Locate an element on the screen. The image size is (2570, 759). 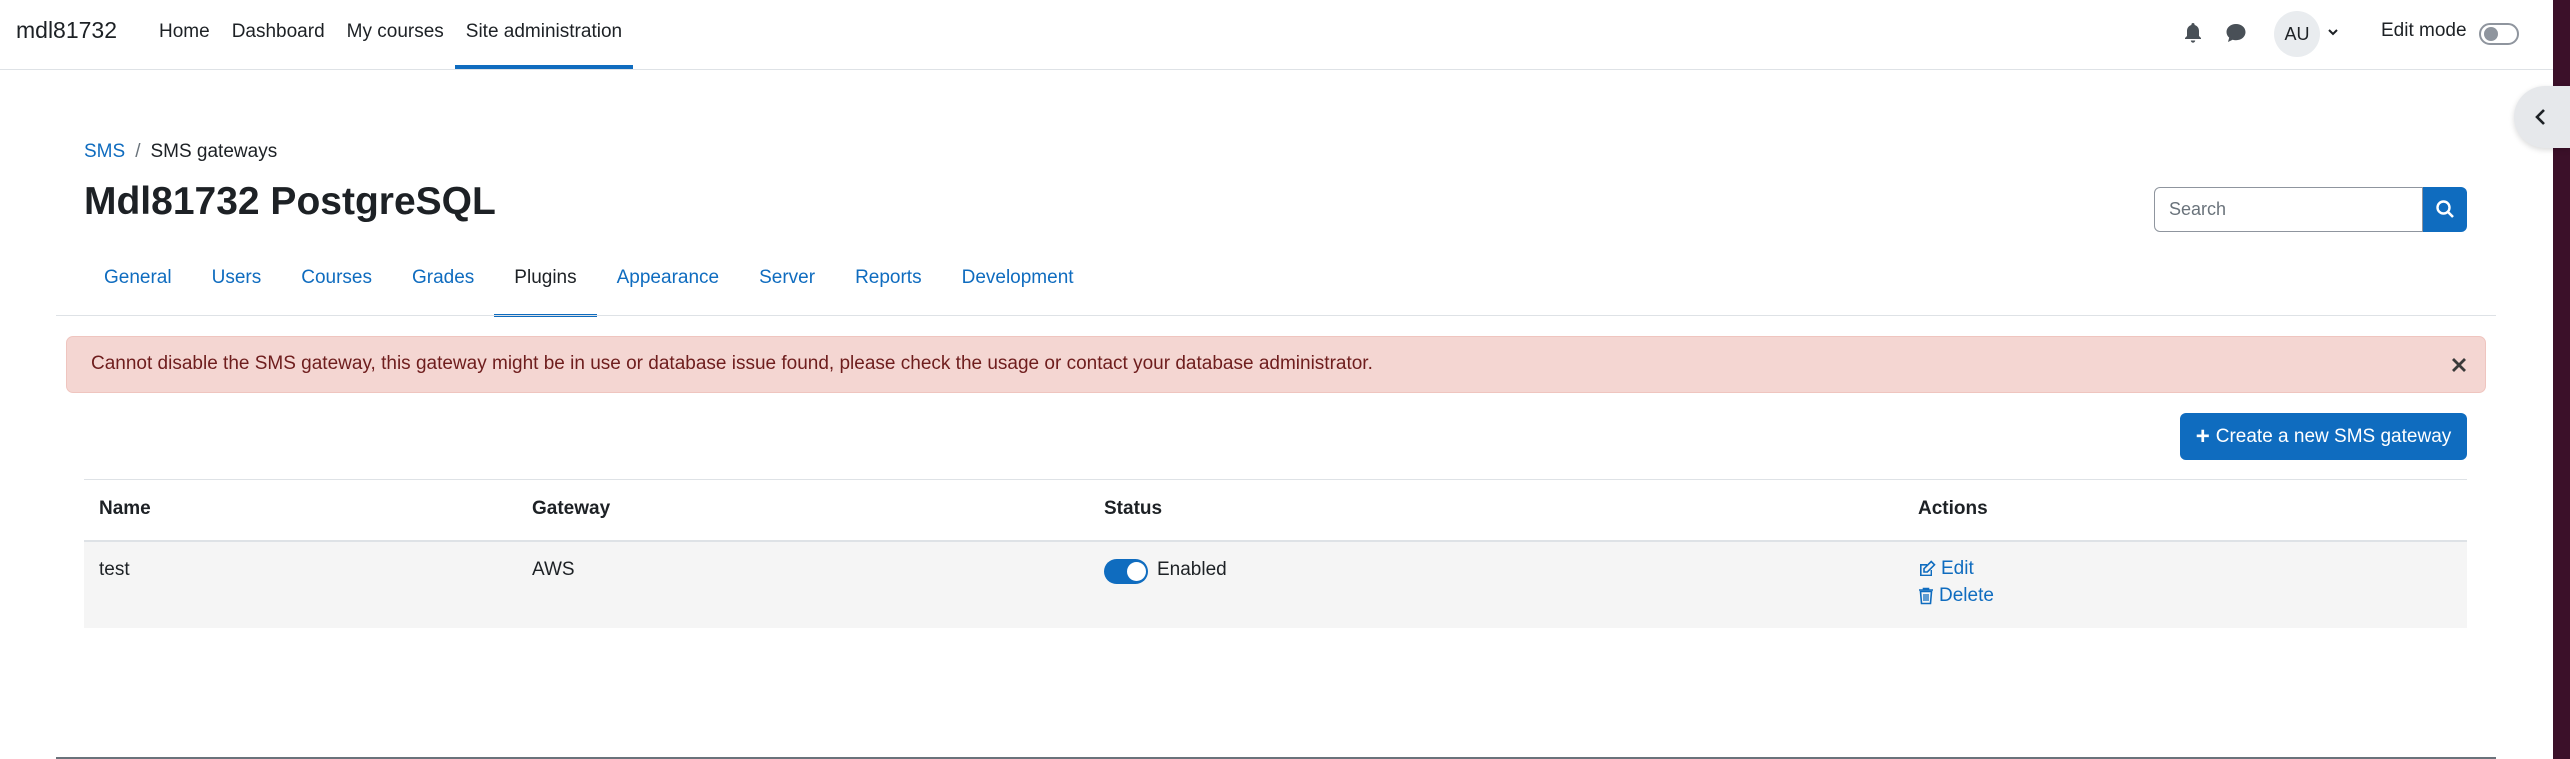
messages-chat-icon is located at coordinates (2236, 33).